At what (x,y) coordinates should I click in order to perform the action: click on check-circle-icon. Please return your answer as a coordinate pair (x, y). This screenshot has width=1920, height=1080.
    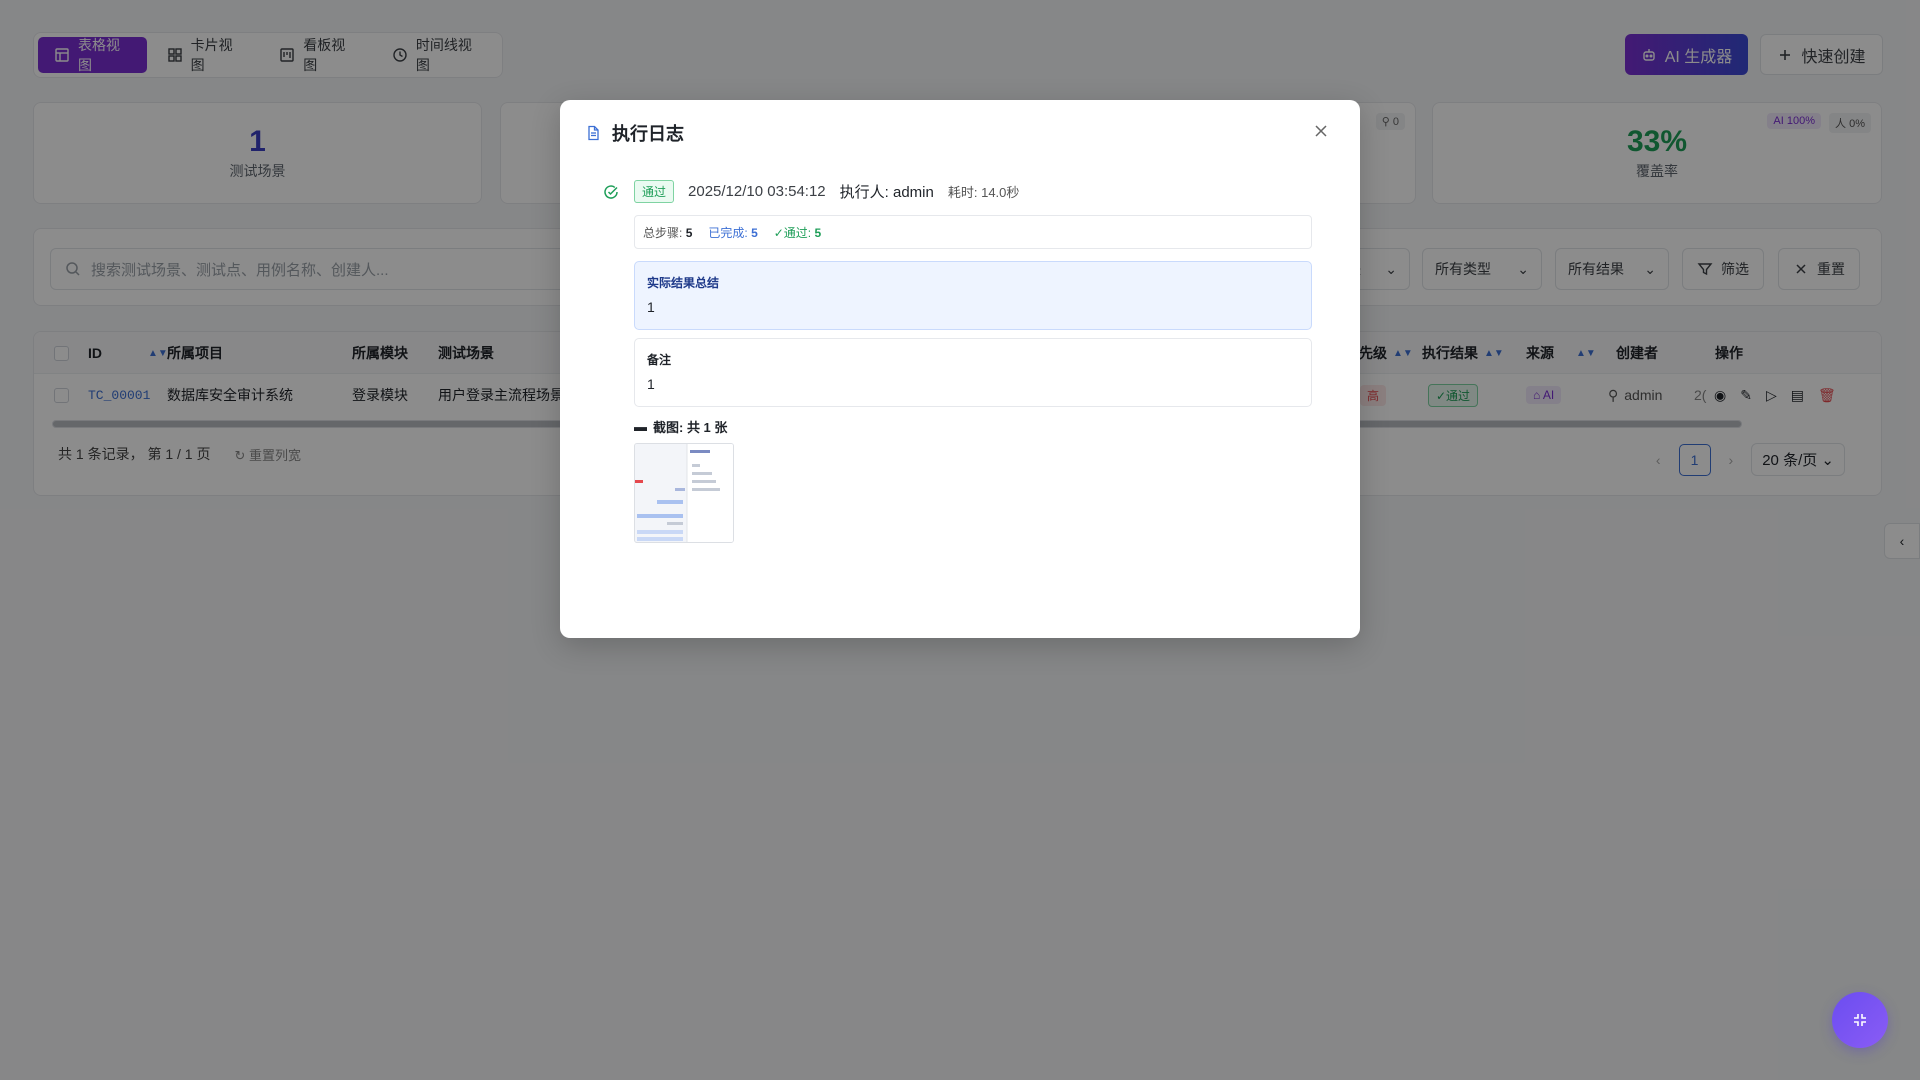
    Looking at the image, I should click on (611, 192).